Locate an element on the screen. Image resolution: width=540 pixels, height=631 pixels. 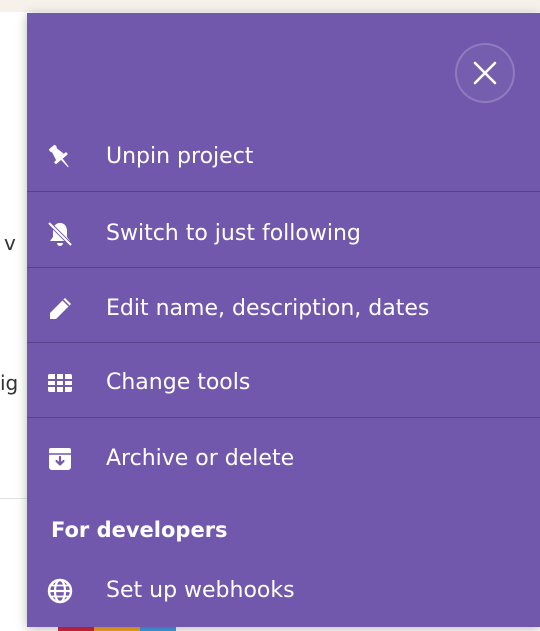
top-strip is located at coordinates (270, 6).